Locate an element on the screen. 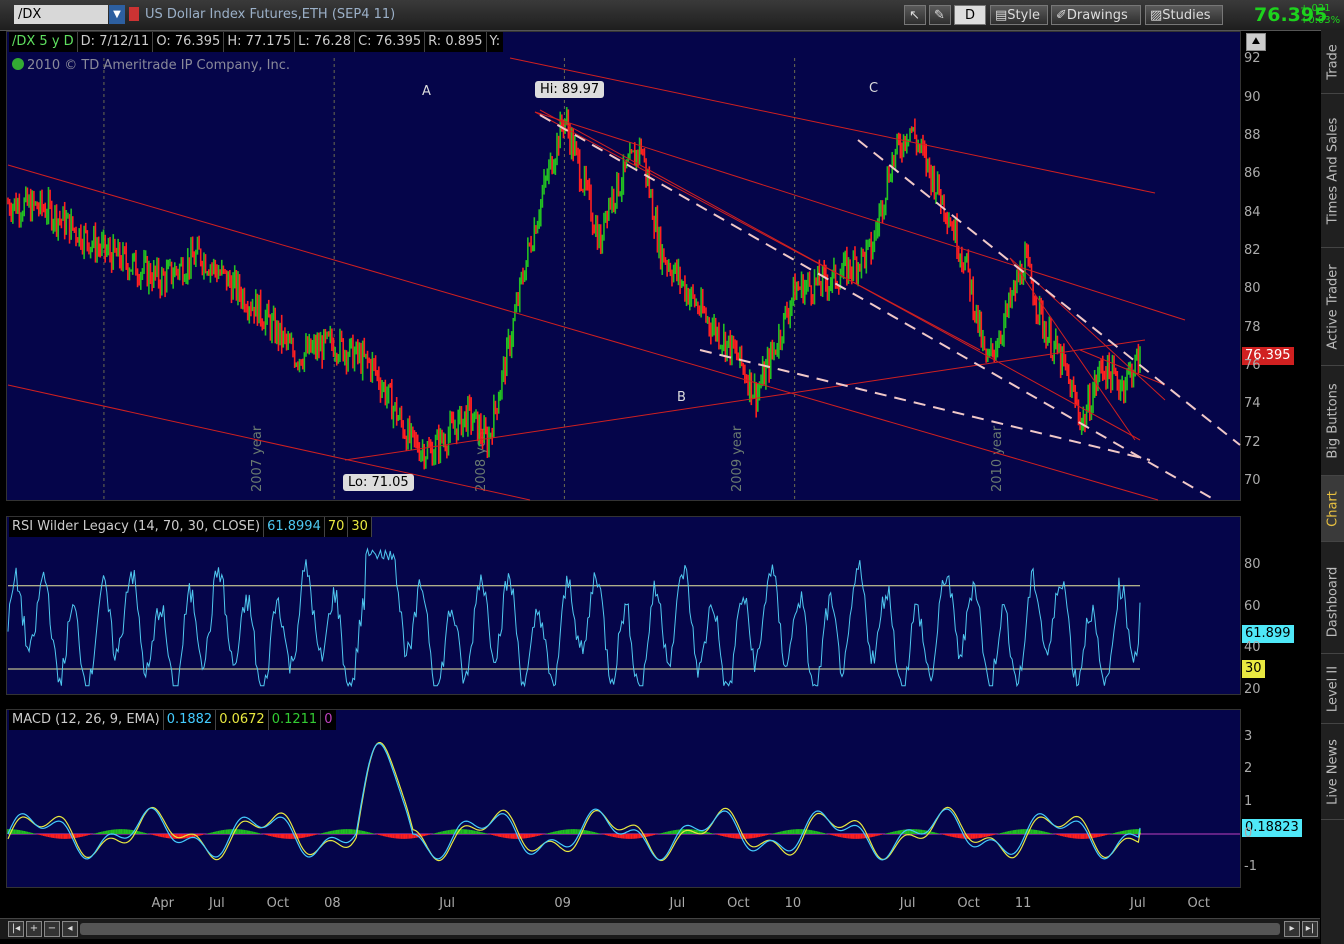  macd-tick-label: -1 is located at coordinates (1250, 866).